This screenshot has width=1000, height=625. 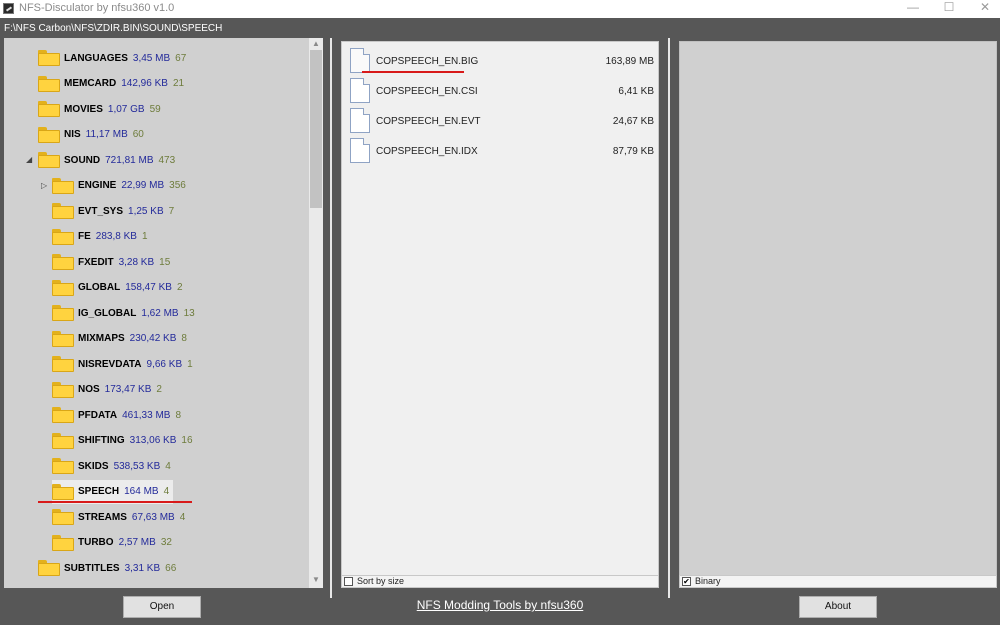 I want to click on tree-item-languages: LANGUAGES 3,45 MB 67, so click(x=114, y=58).